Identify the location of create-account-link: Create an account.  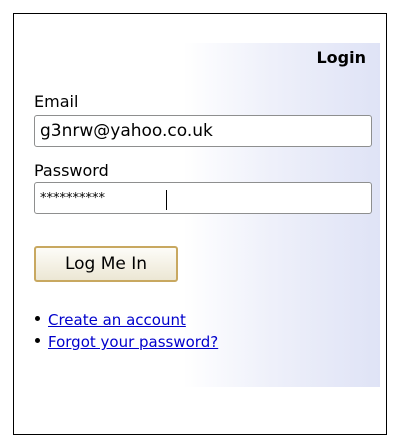
(117, 320).